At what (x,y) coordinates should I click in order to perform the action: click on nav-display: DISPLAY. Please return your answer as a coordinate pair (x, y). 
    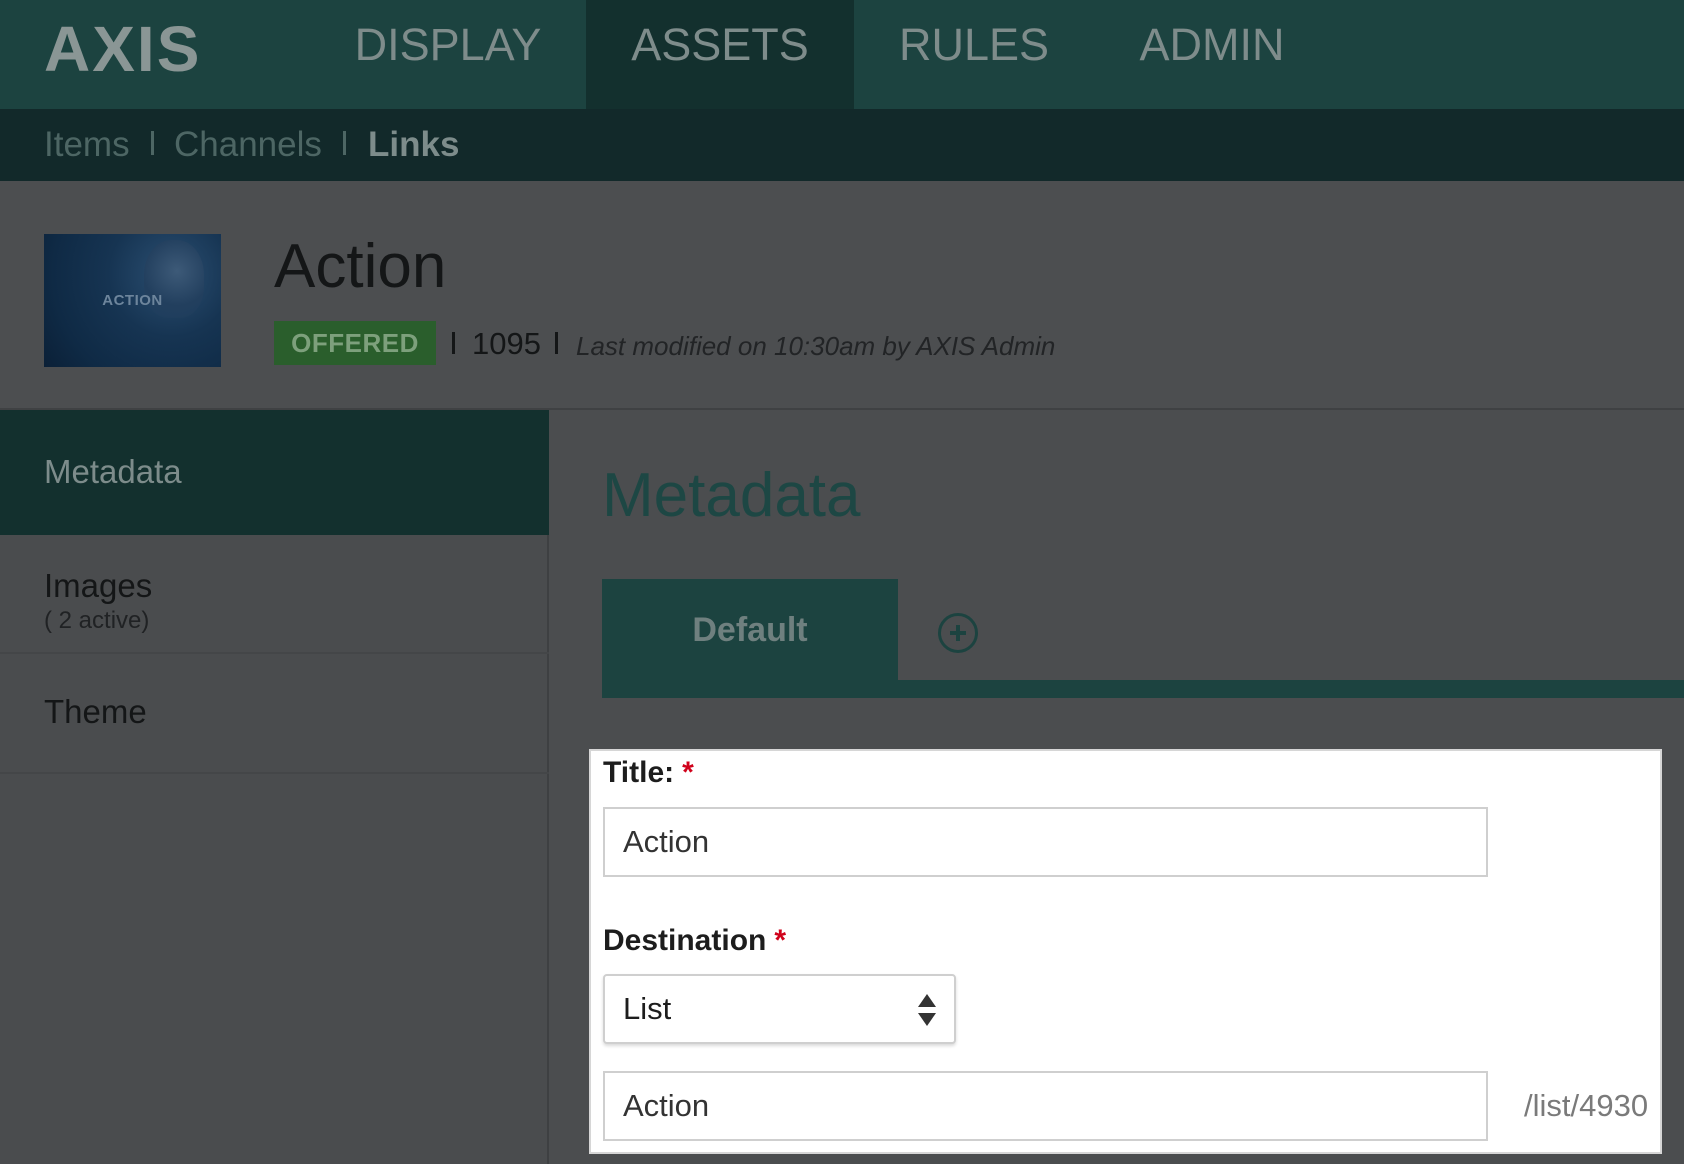
    Looking at the image, I should click on (448, 54).